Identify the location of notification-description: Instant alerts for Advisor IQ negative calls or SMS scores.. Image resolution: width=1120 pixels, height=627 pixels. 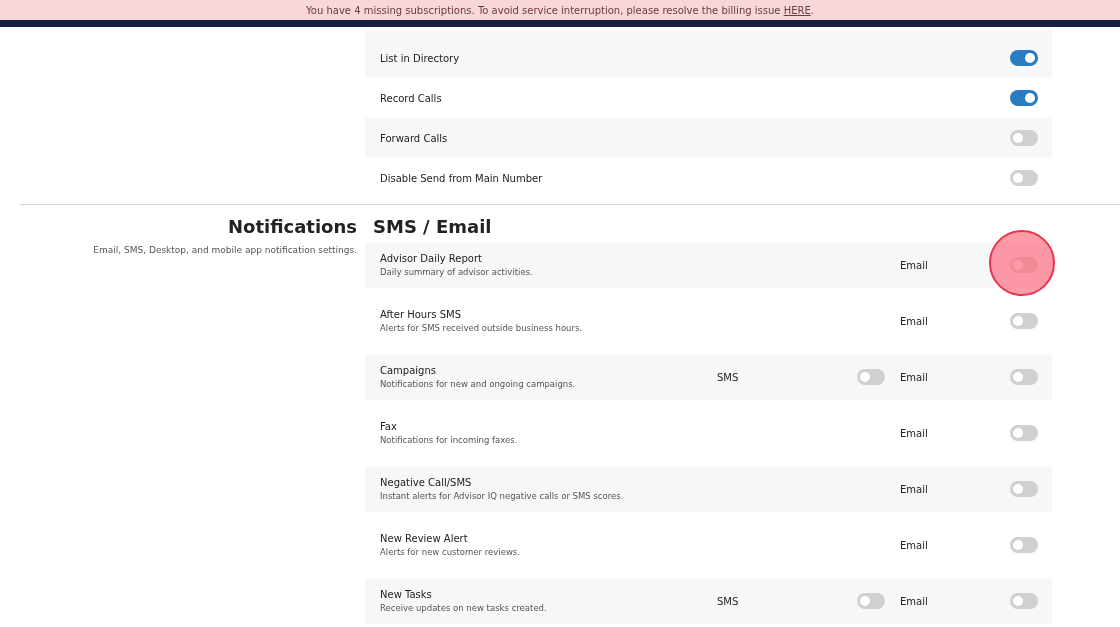
(502, 496).